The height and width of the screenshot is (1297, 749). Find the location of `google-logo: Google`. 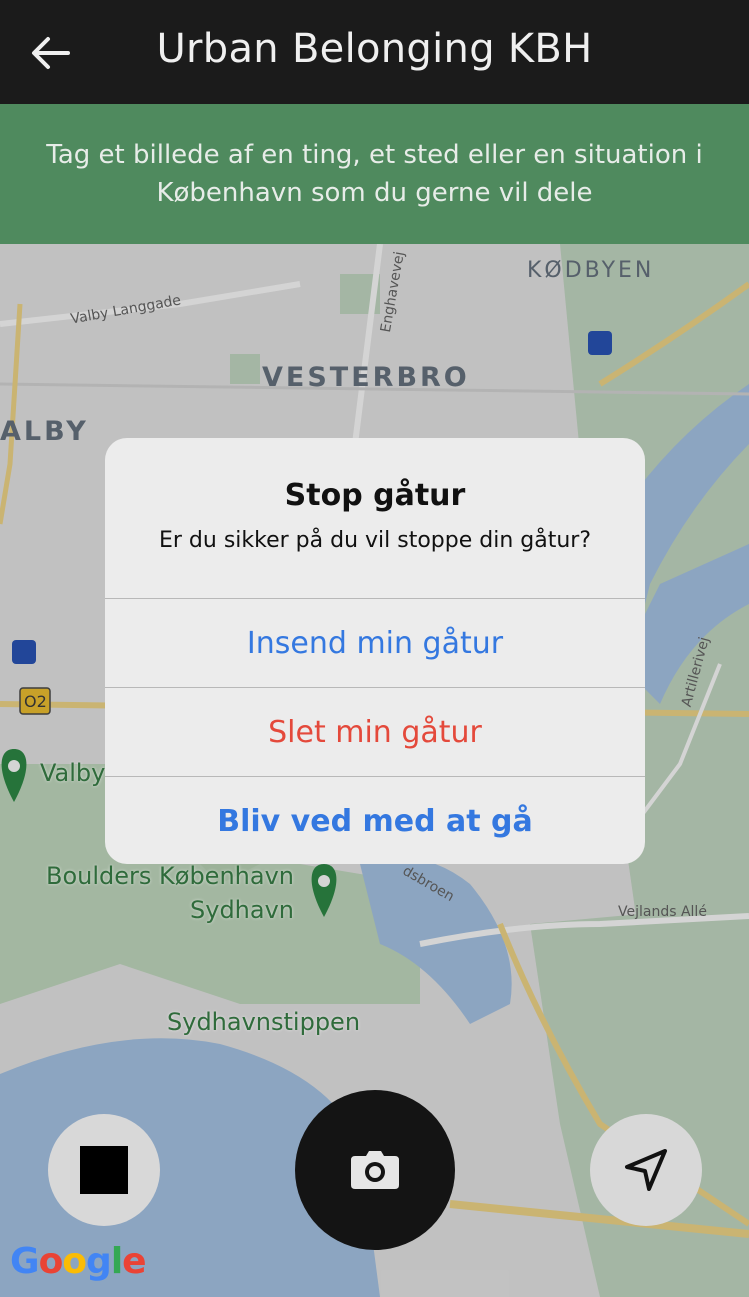

google-logo: Google is located at coordinates (78, 1261).